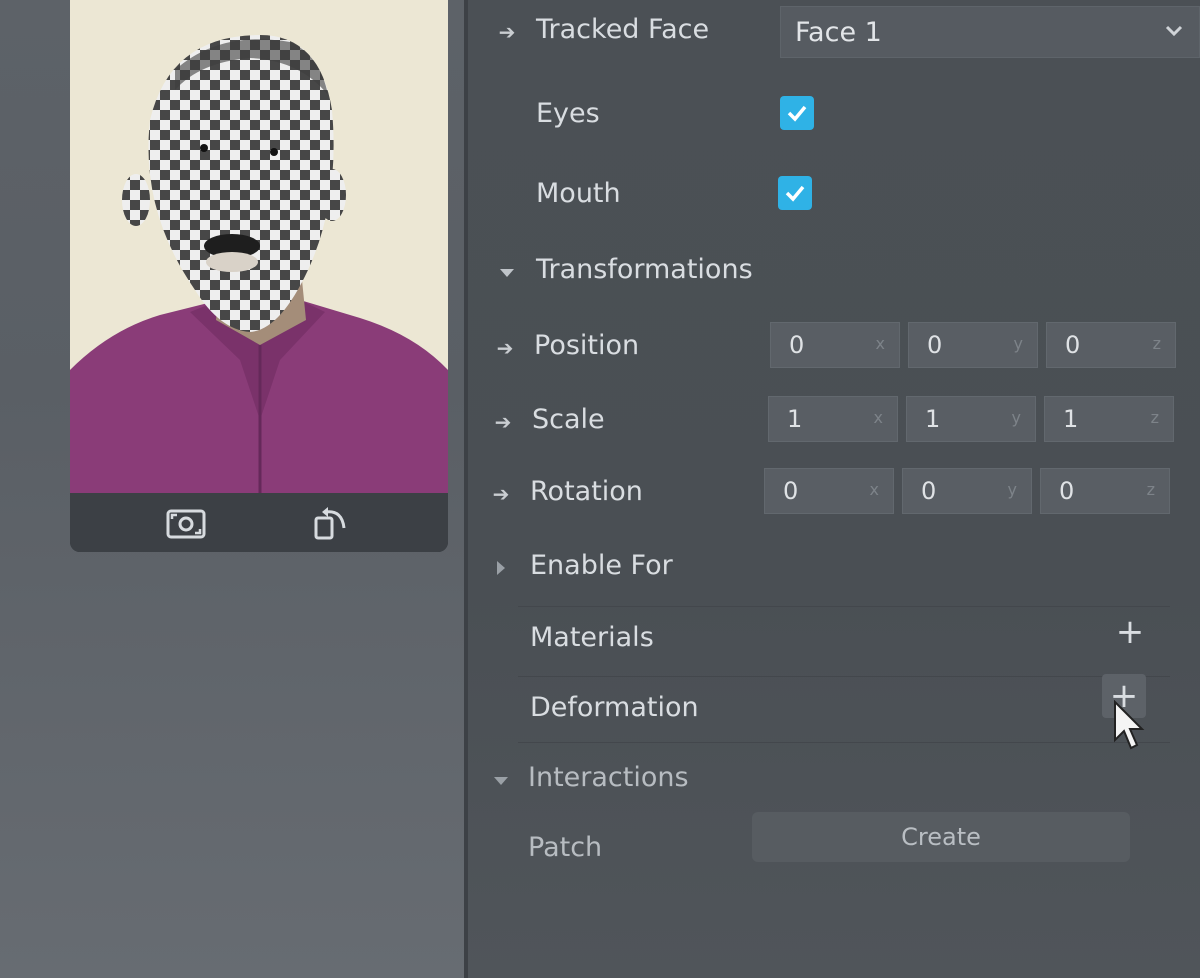 The width and height of the screenshot is (1200, 978). What do you see at coordinates (568, 113) in the screenshot?
I see `eyes-label: Eyes` at bounding box center [568, 113].